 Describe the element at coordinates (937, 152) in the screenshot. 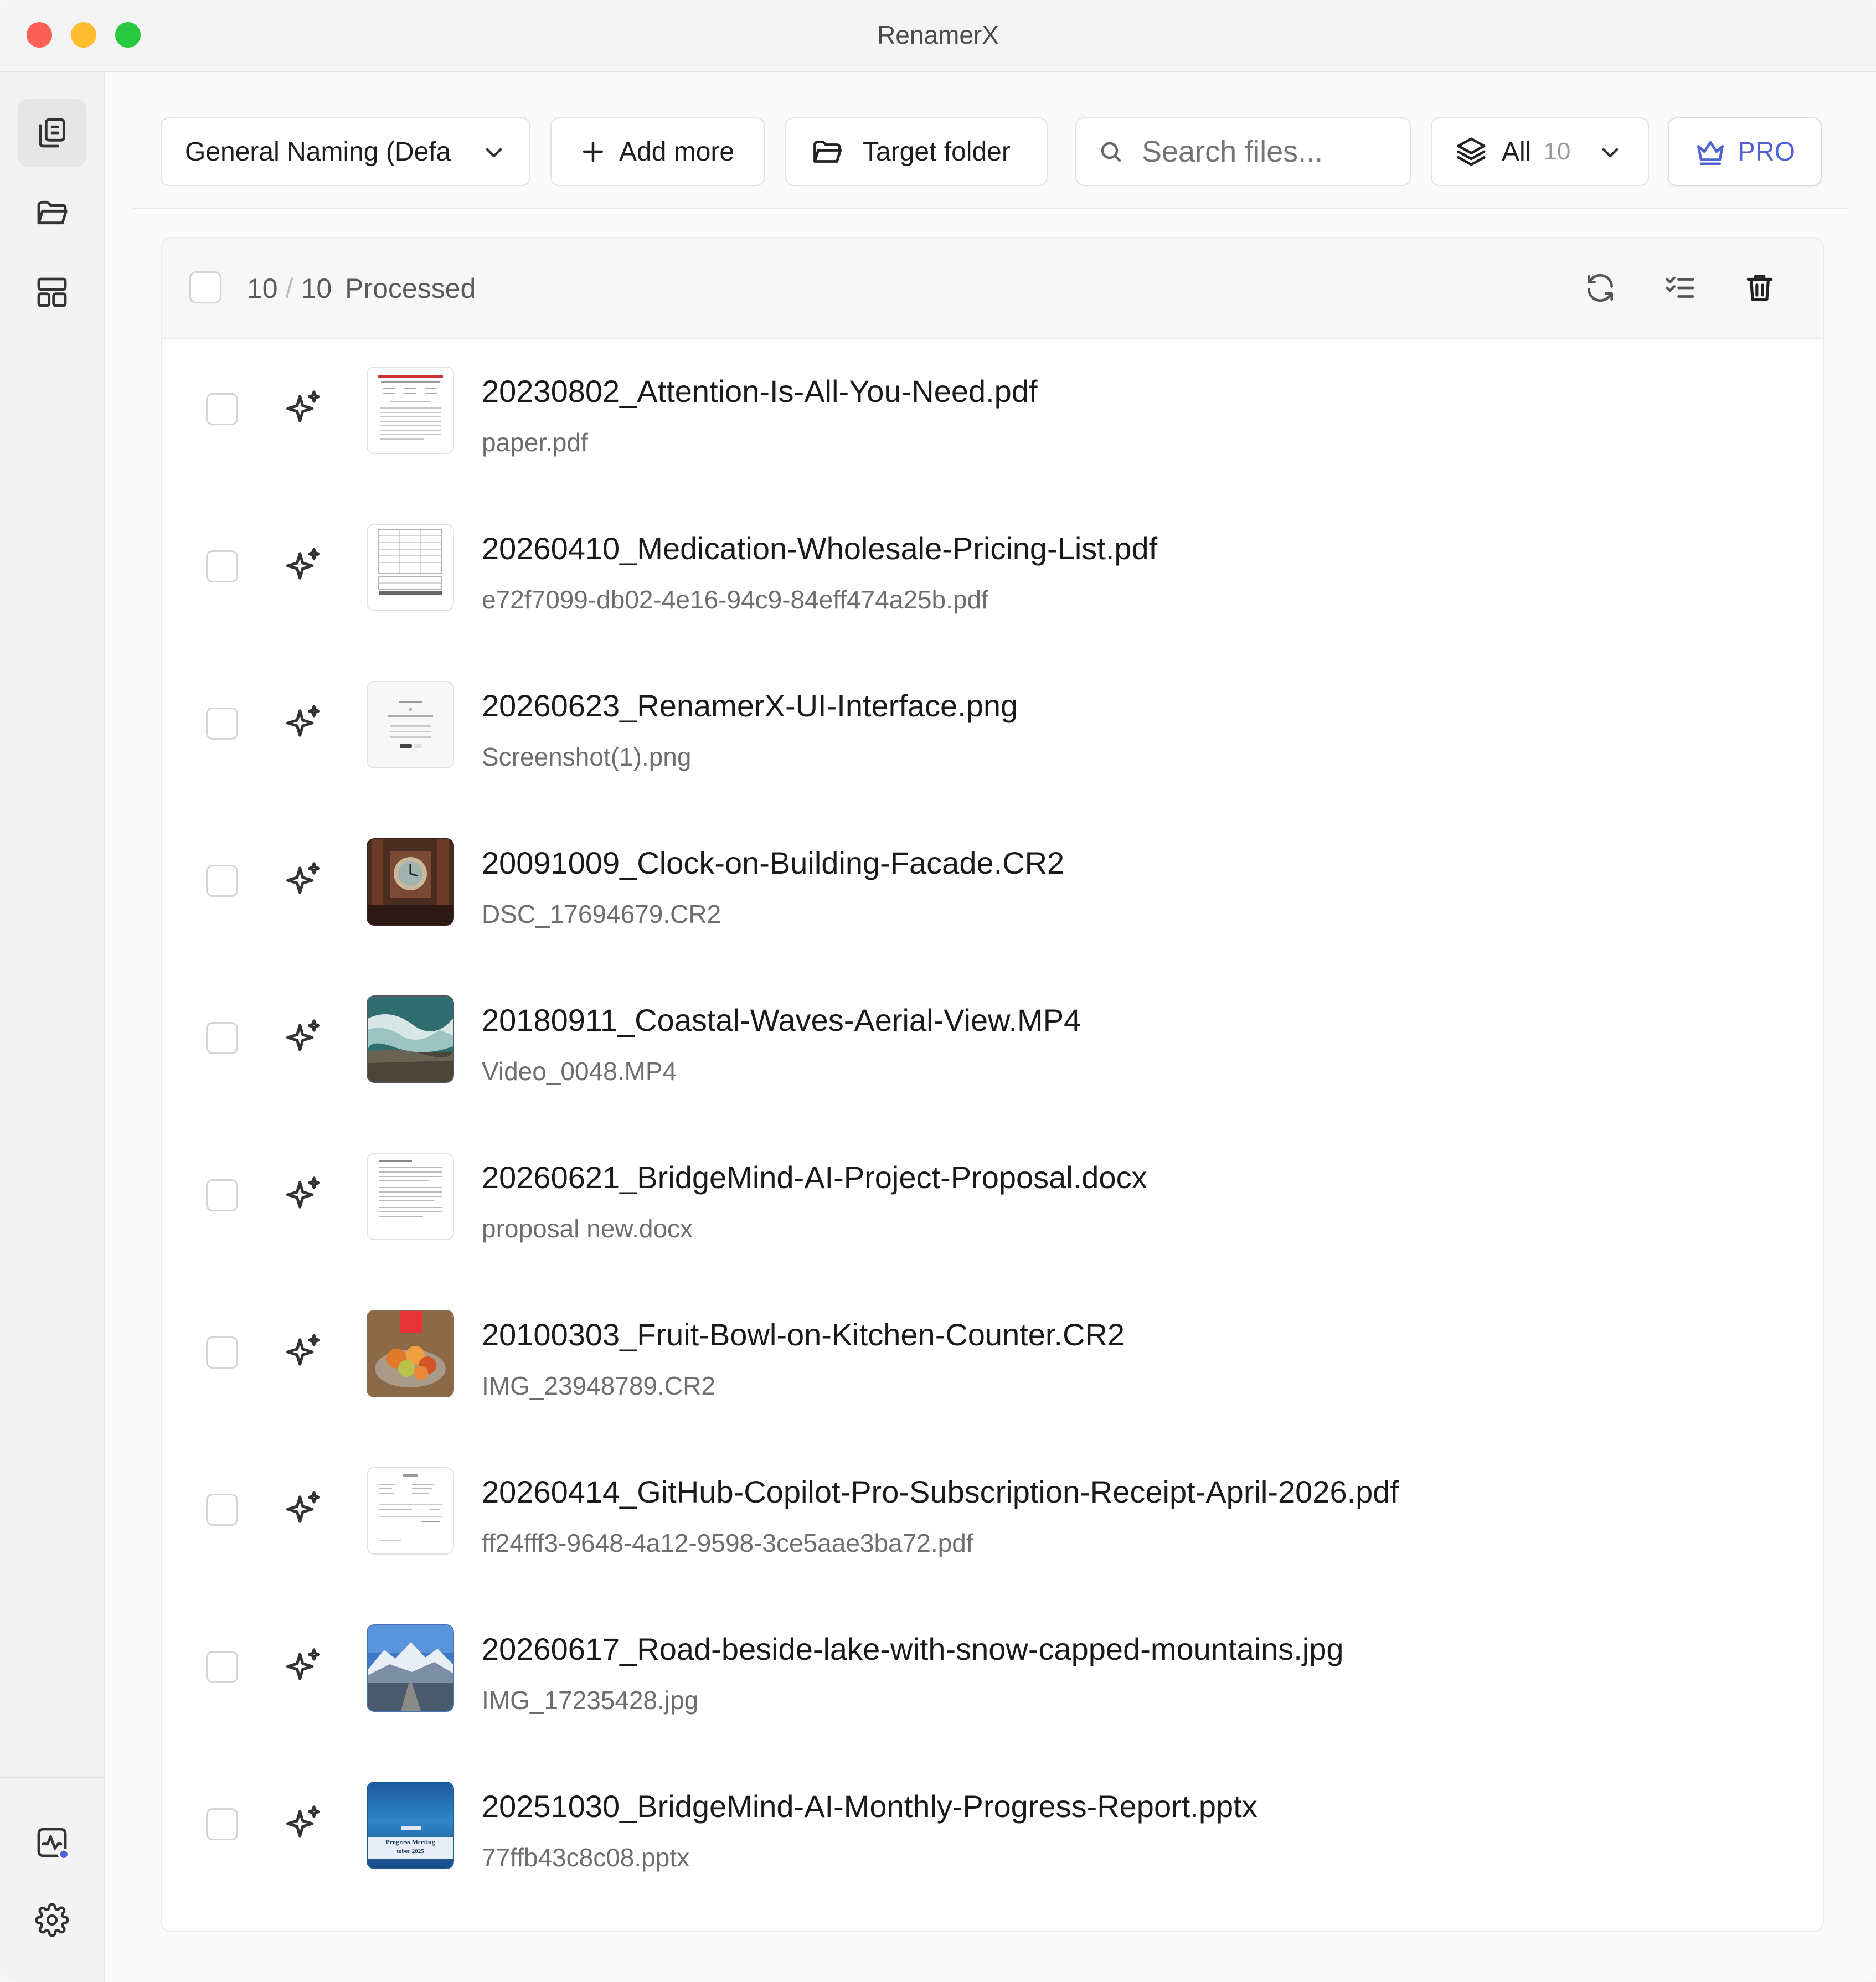

I see `target-folder-label: Target folder` at that location.